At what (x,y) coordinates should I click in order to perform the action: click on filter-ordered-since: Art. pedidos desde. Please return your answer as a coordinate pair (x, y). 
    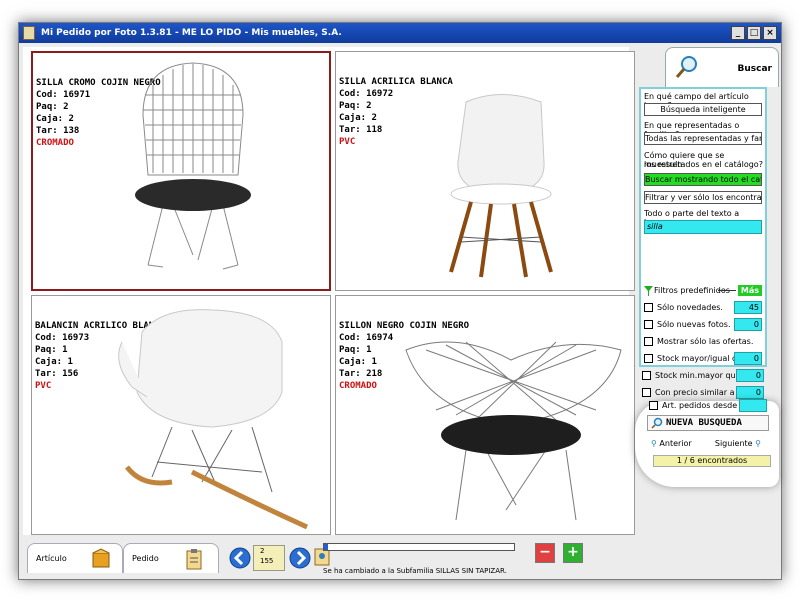
    Looking at the image, I should click on (709, 406).